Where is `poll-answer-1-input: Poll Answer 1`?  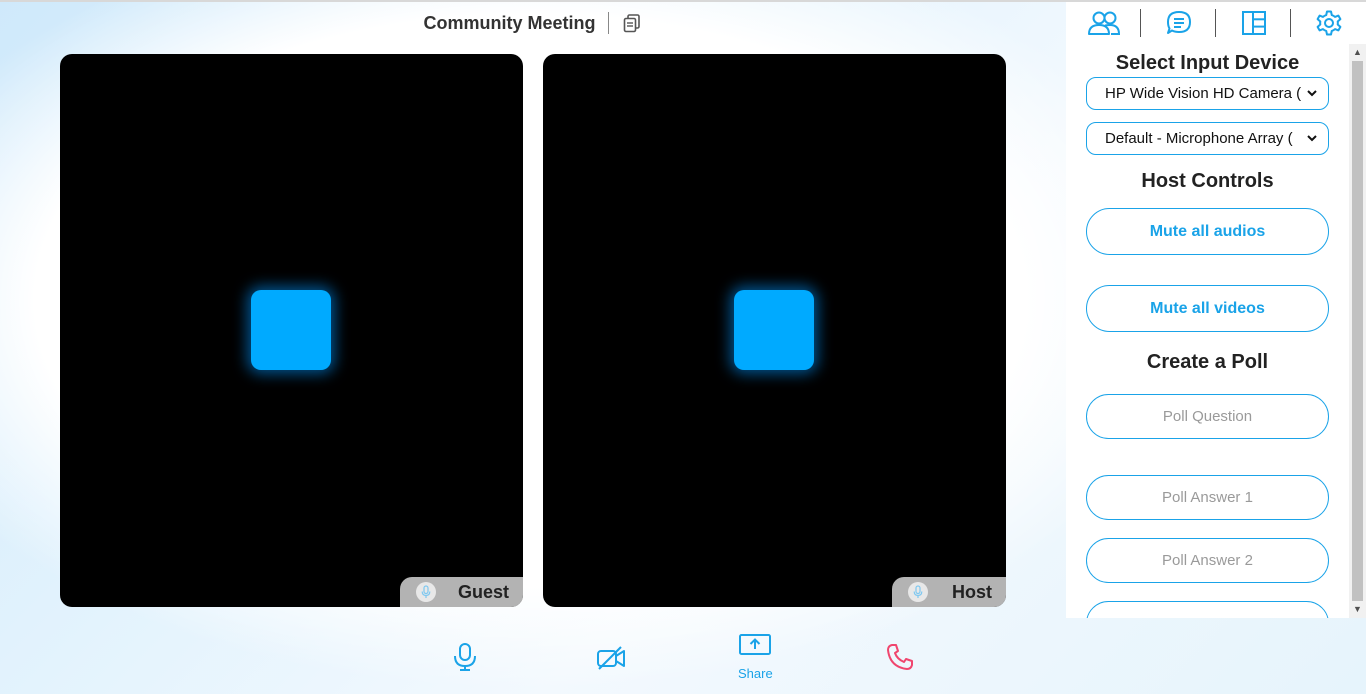
poll-answer-1-input: Poll Answer 1 is located at coordinates (1207, 497).